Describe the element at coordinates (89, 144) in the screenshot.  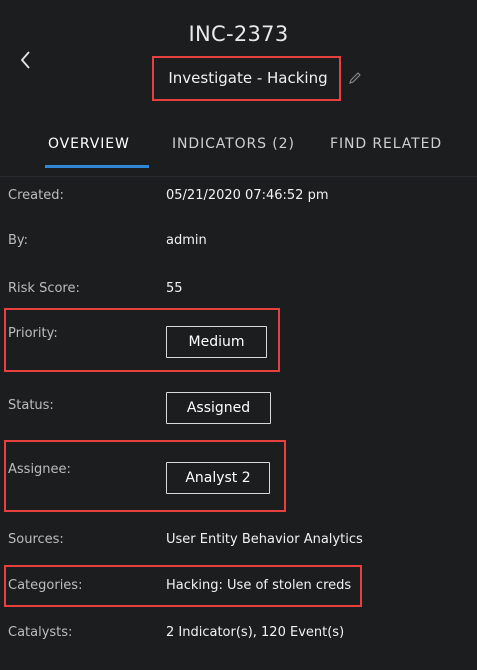
I see `tab-overview: OVERVIEW` at that location.